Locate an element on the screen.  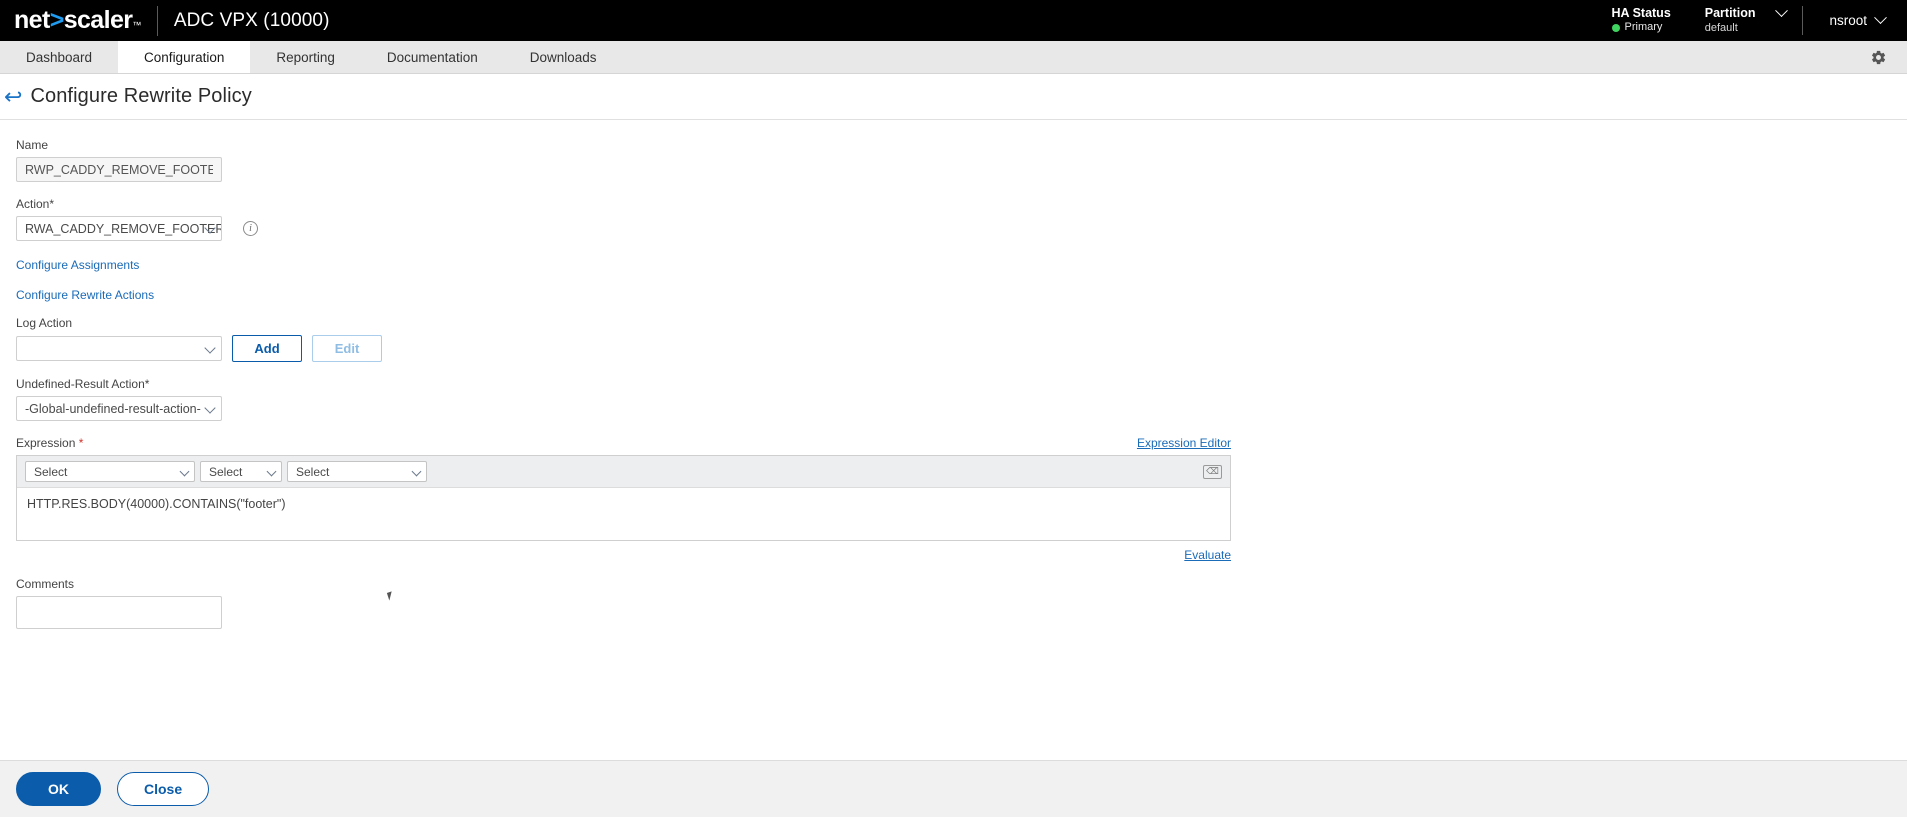
logo-text-post: scaler is located at coordinates (98, 20).